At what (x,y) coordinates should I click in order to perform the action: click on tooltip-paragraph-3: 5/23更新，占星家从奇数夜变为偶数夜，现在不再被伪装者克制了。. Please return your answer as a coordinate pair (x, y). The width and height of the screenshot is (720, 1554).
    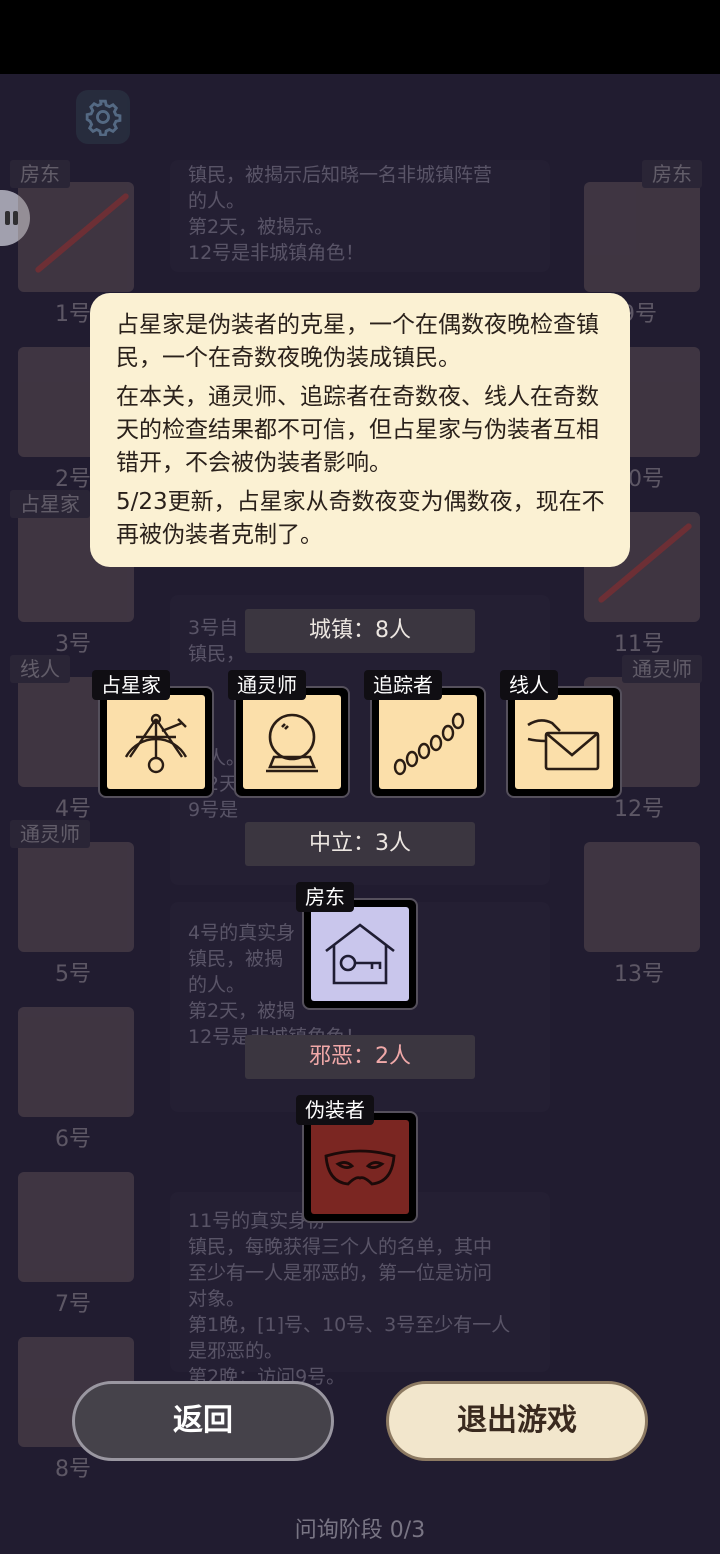
    Looking at the image, I should click on (360, 518).